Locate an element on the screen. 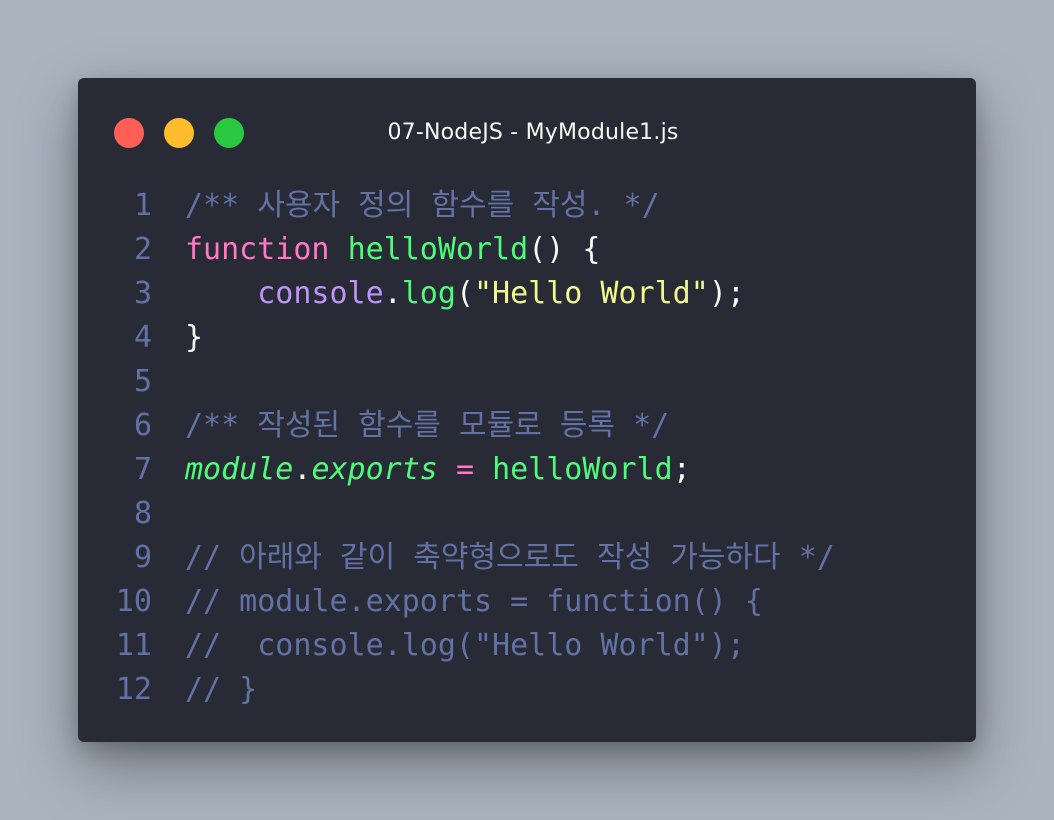  code-line: 11 // console.log("Hello World"); is located at coordinates (527, 646).